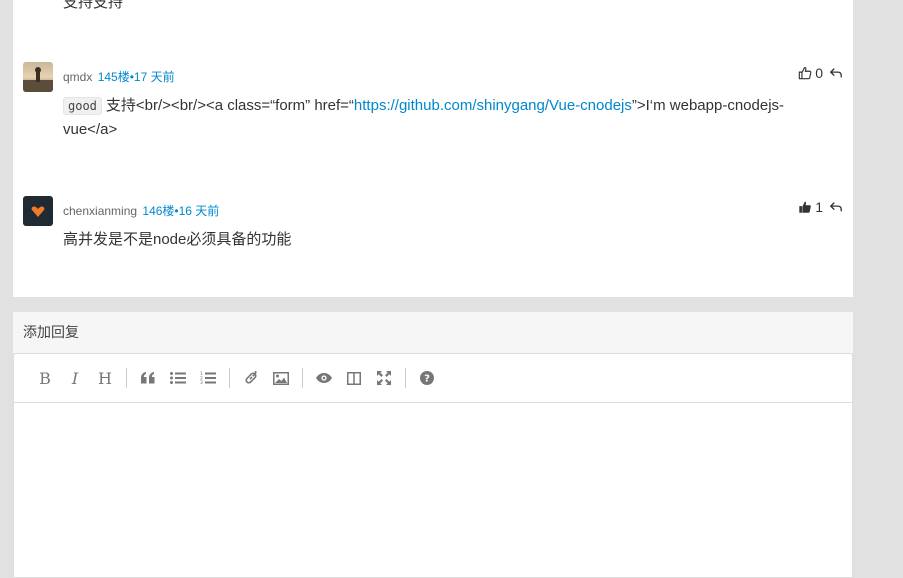 Image resolution: width=903 pixels, height=578 pixels. What do you see at coordinates (384, 378) in the screenshot?
I see `fullscreen-icon` at bounding box center [384, 378].